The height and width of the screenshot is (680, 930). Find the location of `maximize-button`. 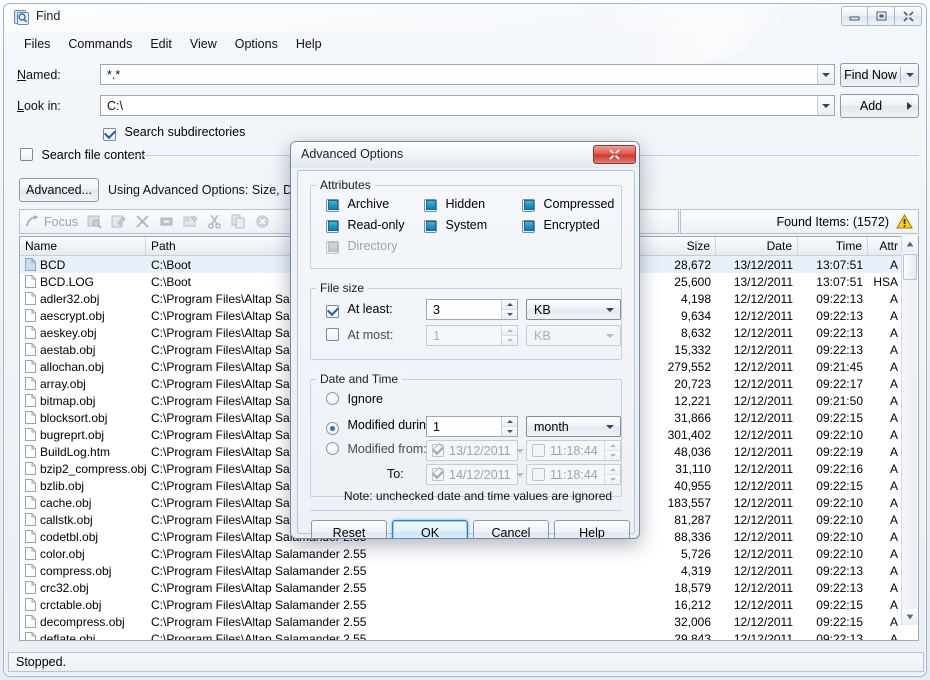

maximize-button is located at coordinates (881, 16).